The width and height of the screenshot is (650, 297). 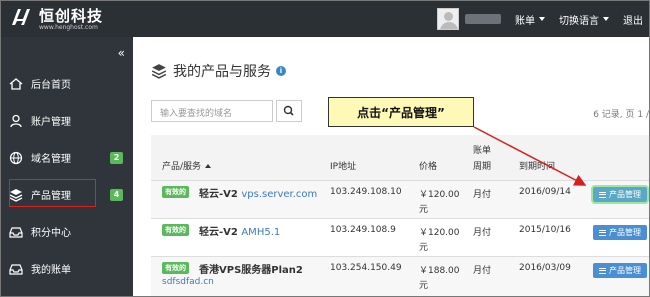 I want to click on product-name: 香港VPS服务器Plan2, so click(x=251, y=268).